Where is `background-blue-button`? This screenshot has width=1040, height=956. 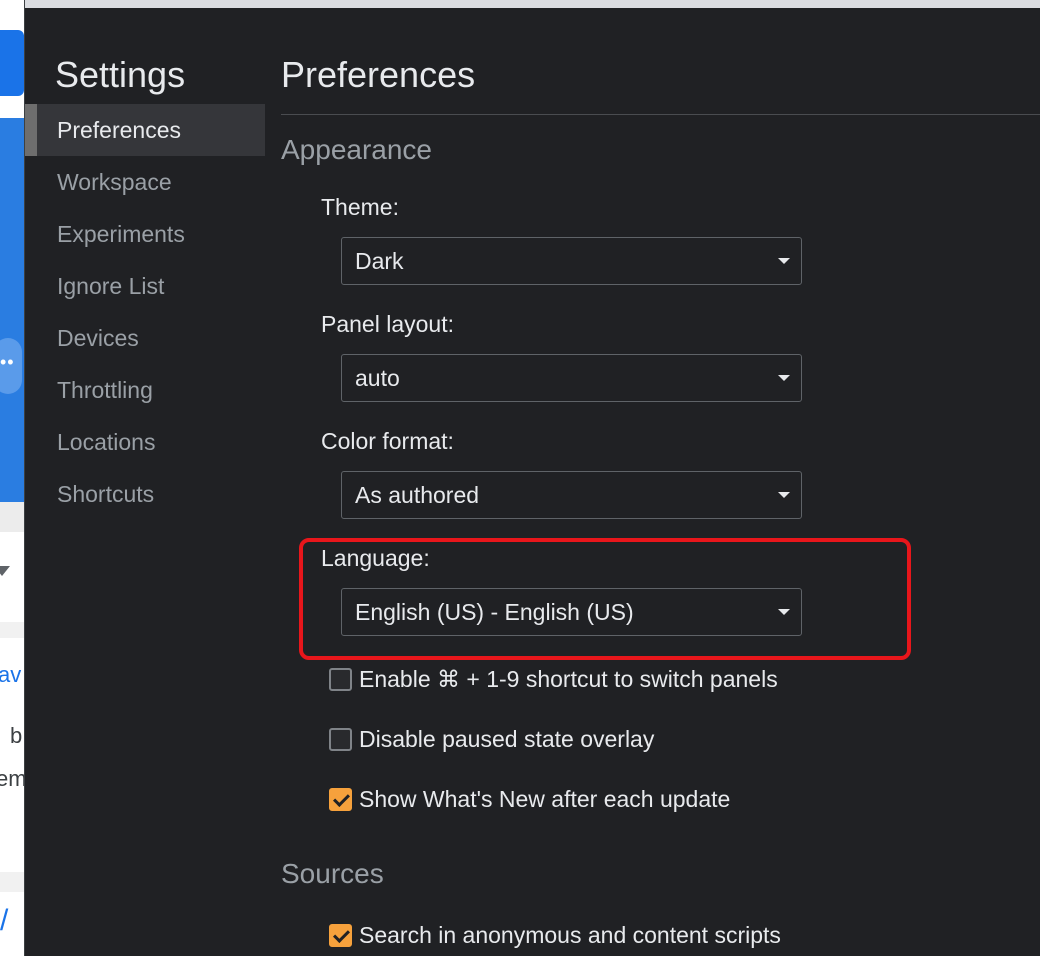 background-blue-button is located at coordinates (12, 63).